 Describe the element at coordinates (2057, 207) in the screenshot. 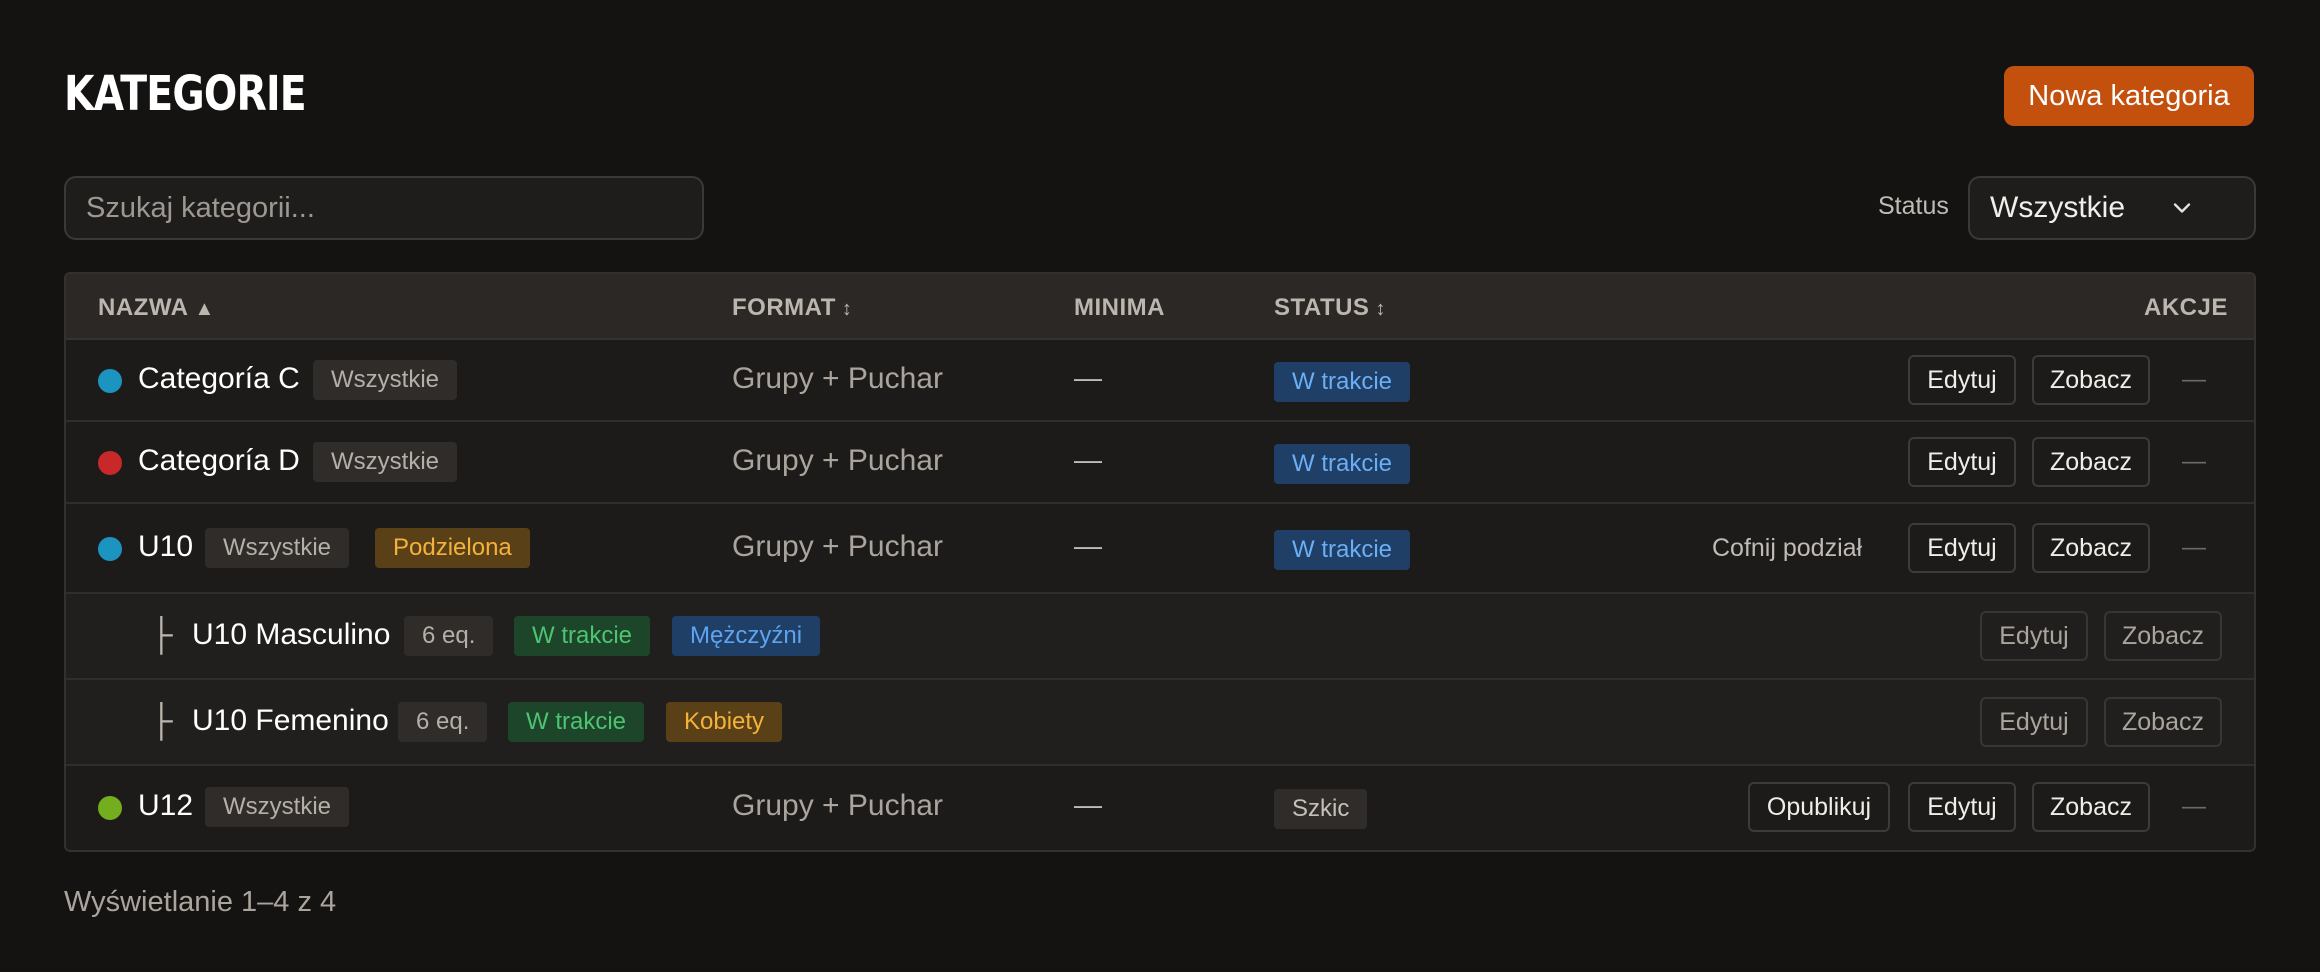

I see `status-filter-value: Wszystkie` at that location.